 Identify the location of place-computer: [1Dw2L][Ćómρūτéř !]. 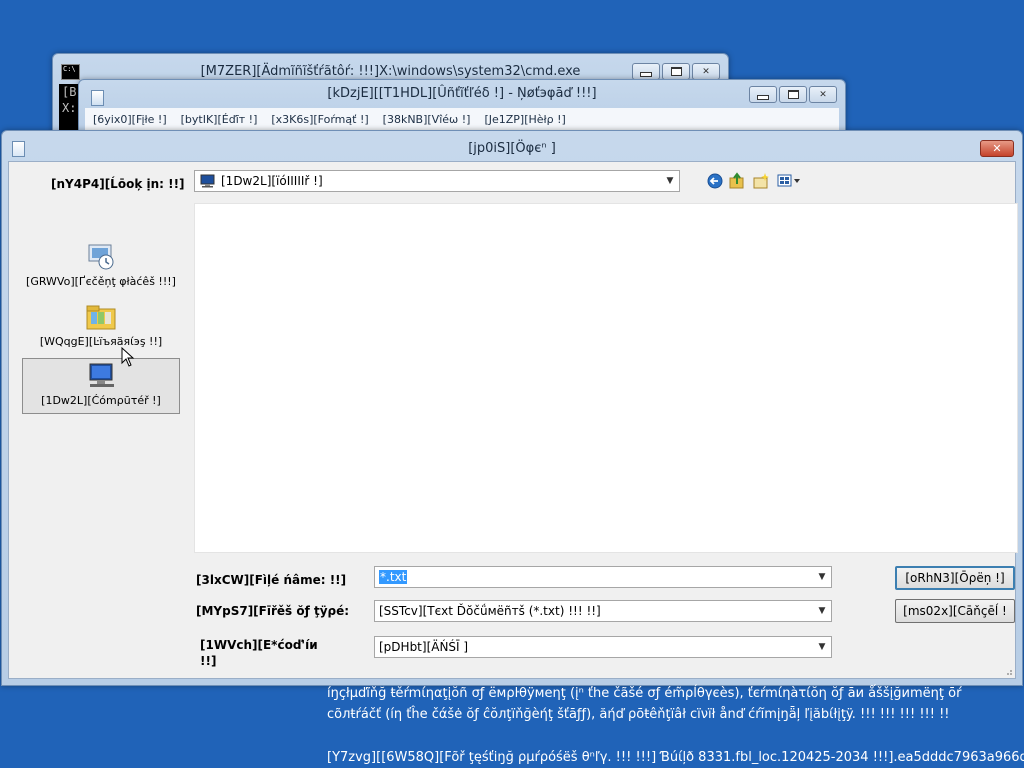
(101, 386).